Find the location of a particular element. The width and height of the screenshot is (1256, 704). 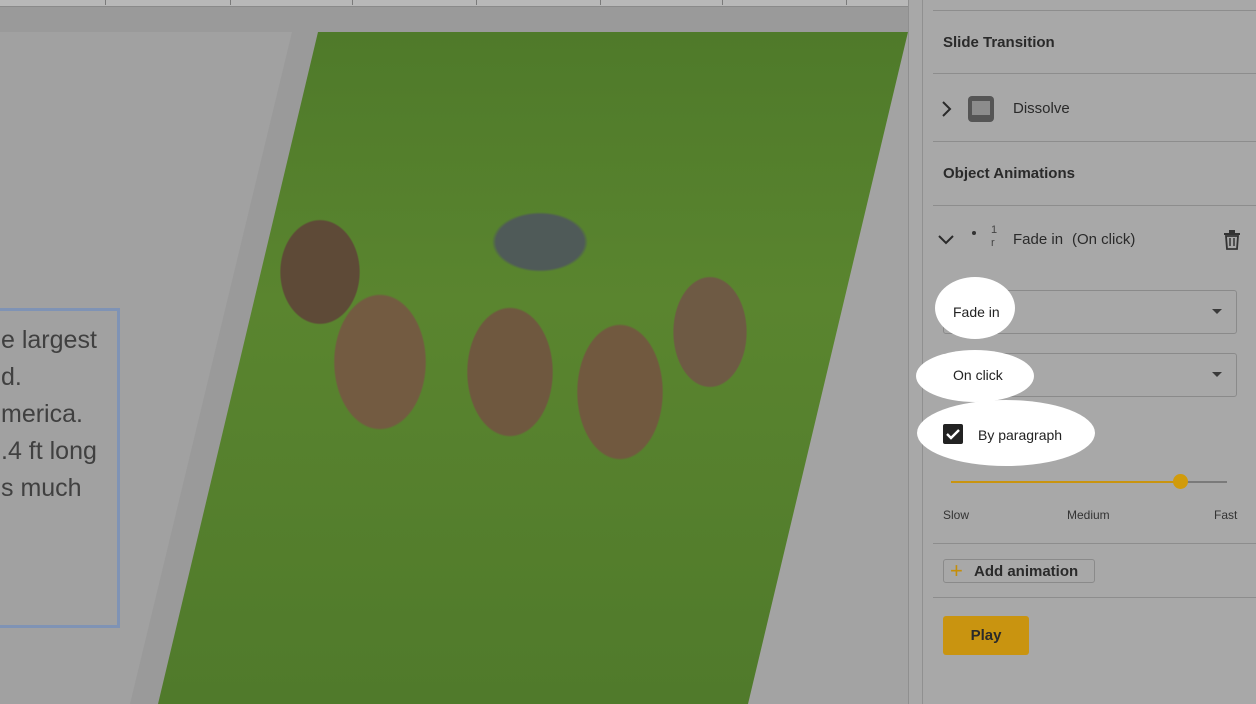

canvas-scrollbar is located at coordinates (915, 352).